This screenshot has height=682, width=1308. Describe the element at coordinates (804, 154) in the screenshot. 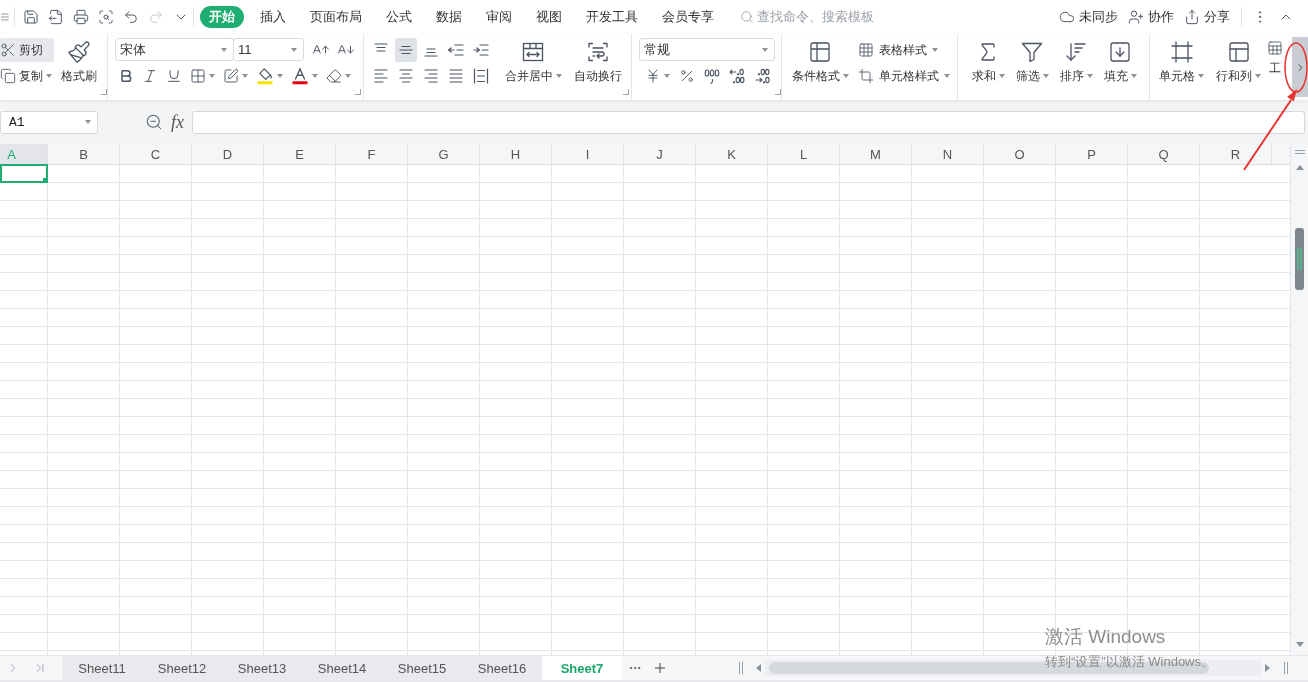

I see `column-header: L` at that location.